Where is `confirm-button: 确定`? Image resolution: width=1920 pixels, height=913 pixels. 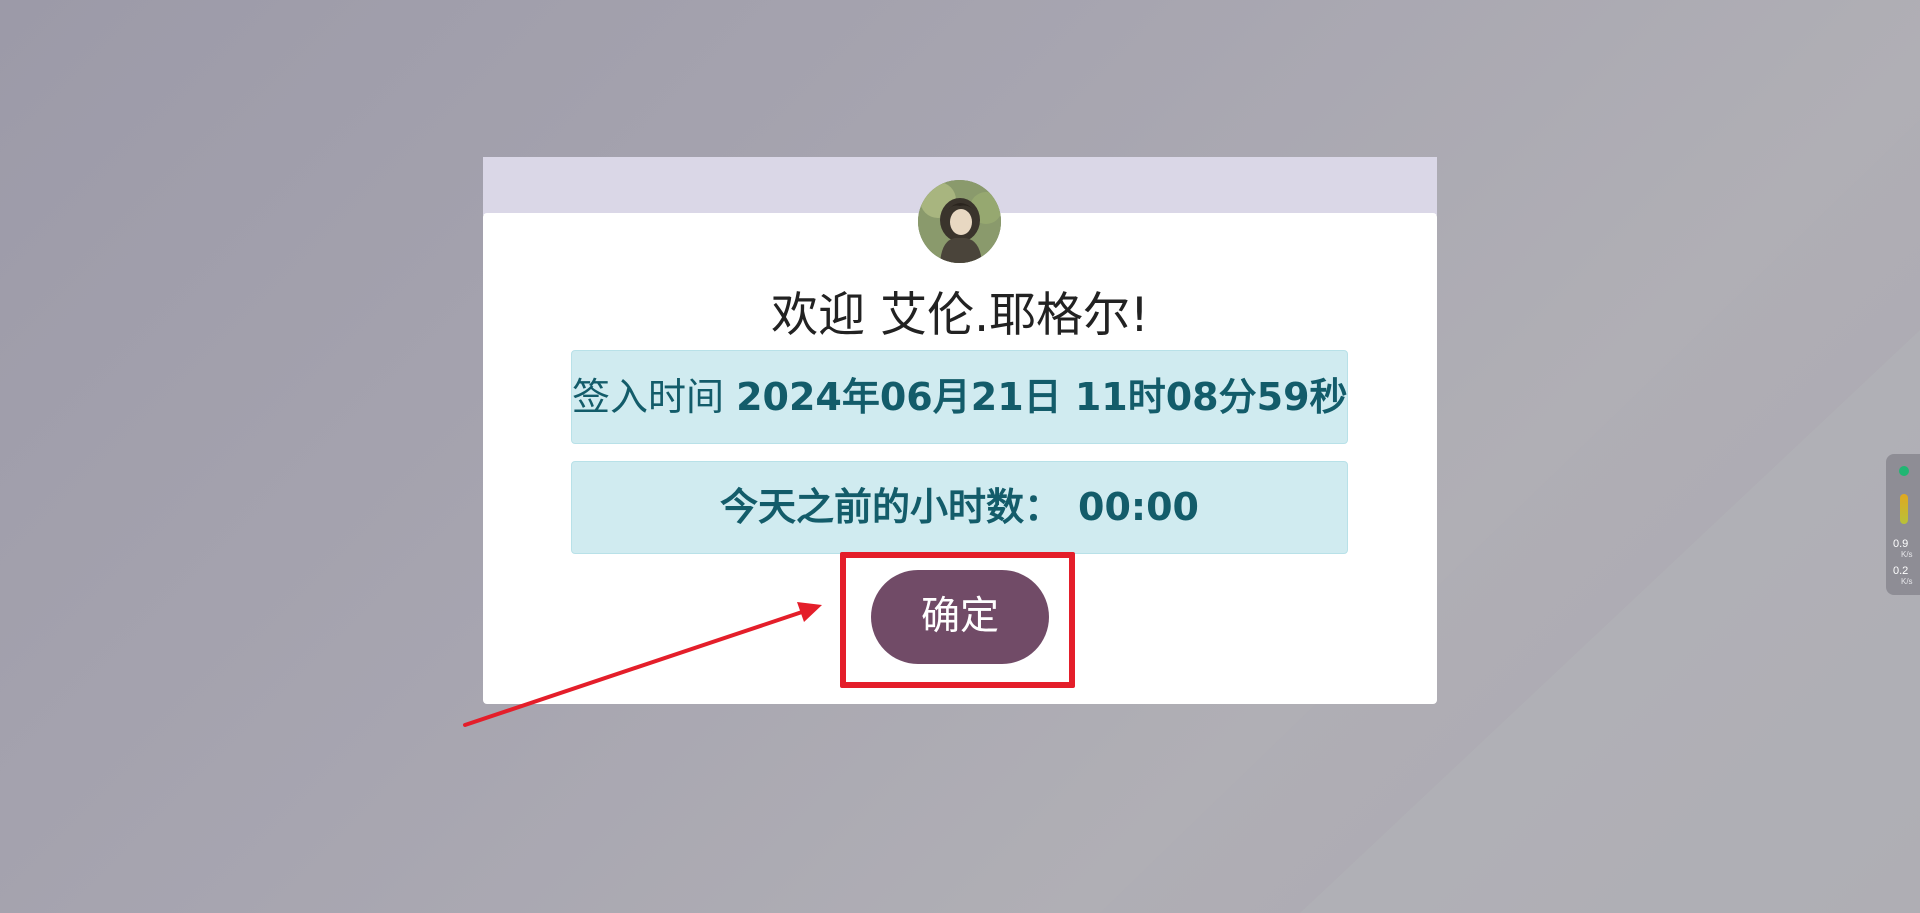 confirm-button: 确定 is located at coordinates (960, 617).